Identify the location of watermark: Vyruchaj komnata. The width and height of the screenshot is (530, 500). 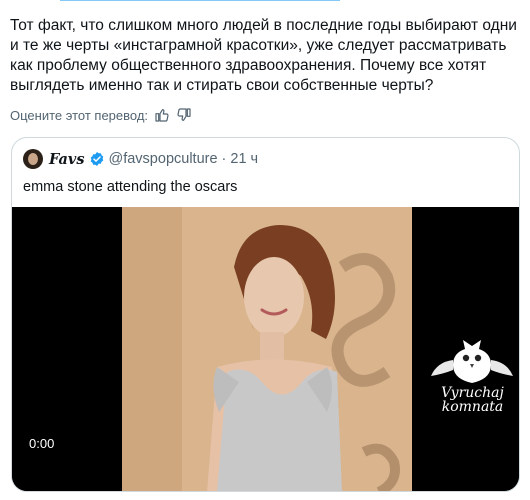
(472, 380).